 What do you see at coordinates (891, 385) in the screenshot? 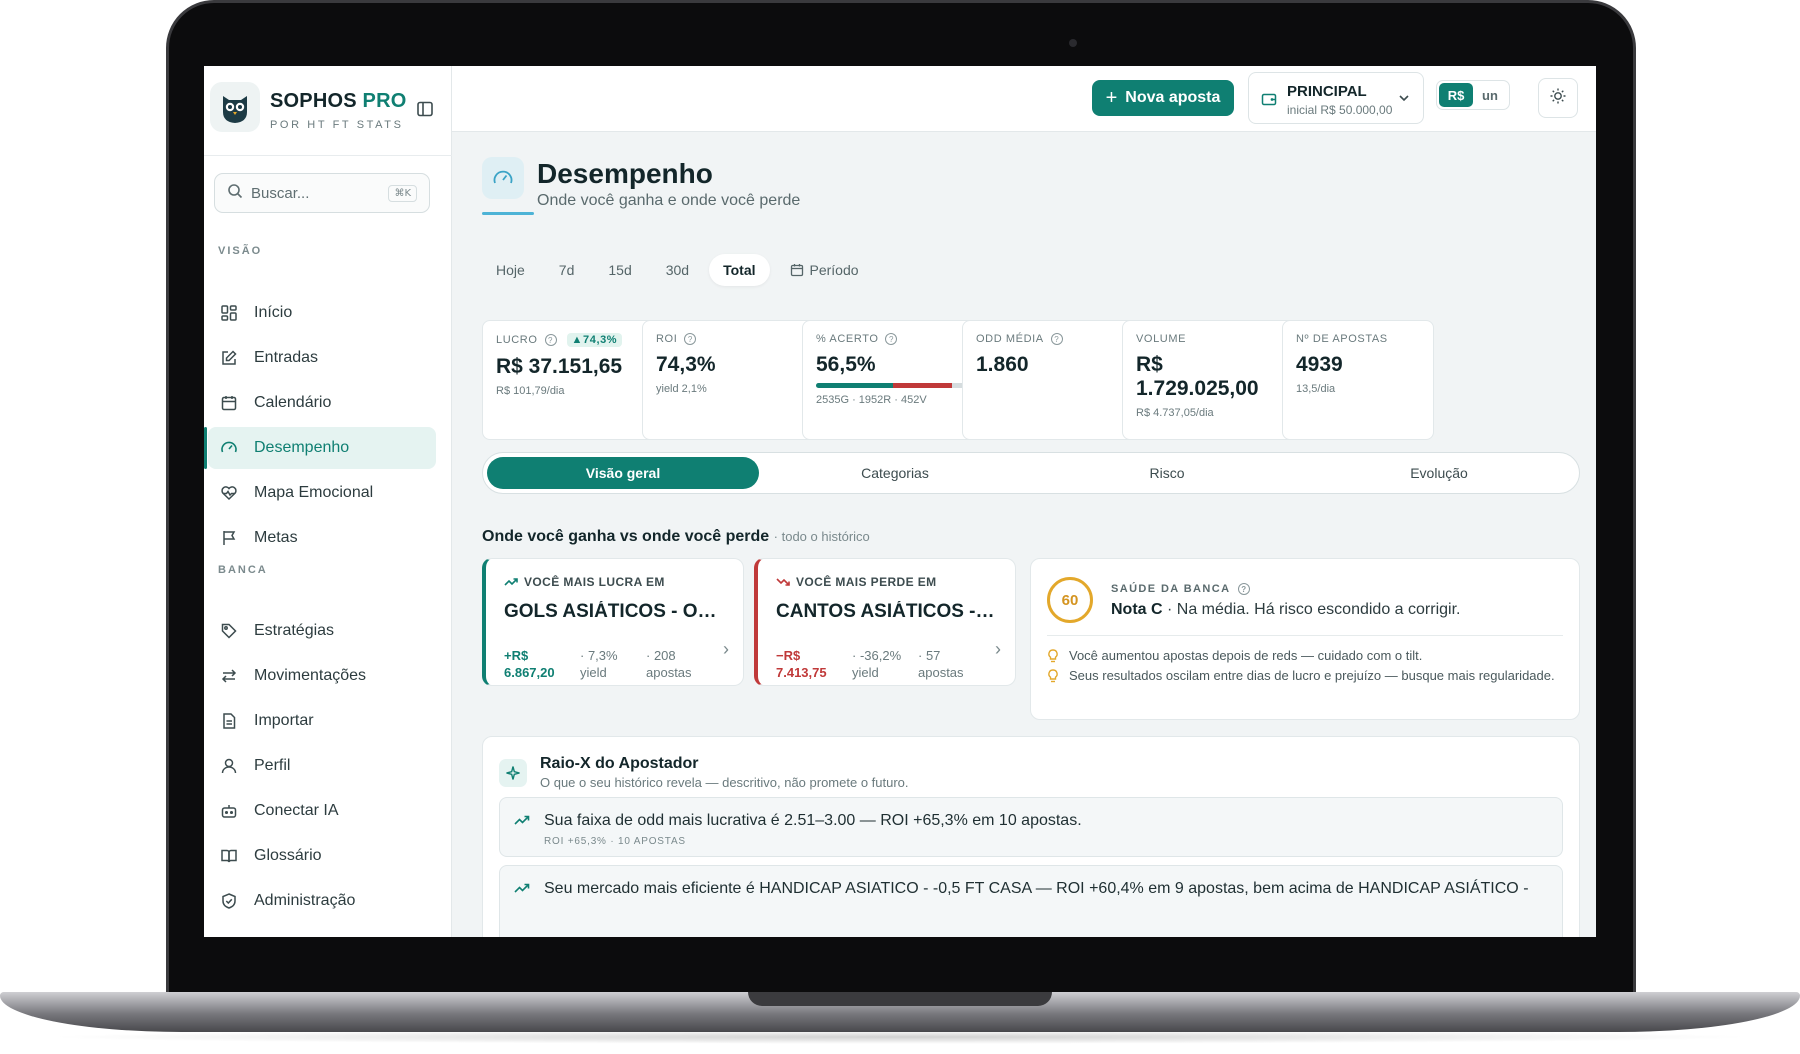
I see `accuracy-bar` at bounding box center [891, 385].